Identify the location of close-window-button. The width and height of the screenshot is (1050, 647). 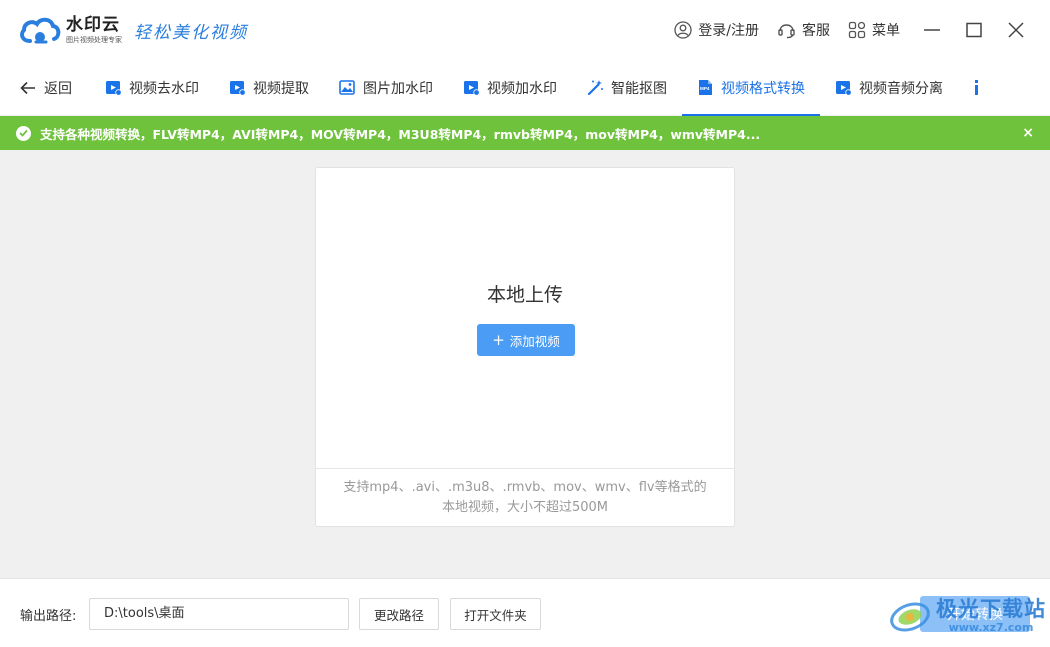
(1016, 30).